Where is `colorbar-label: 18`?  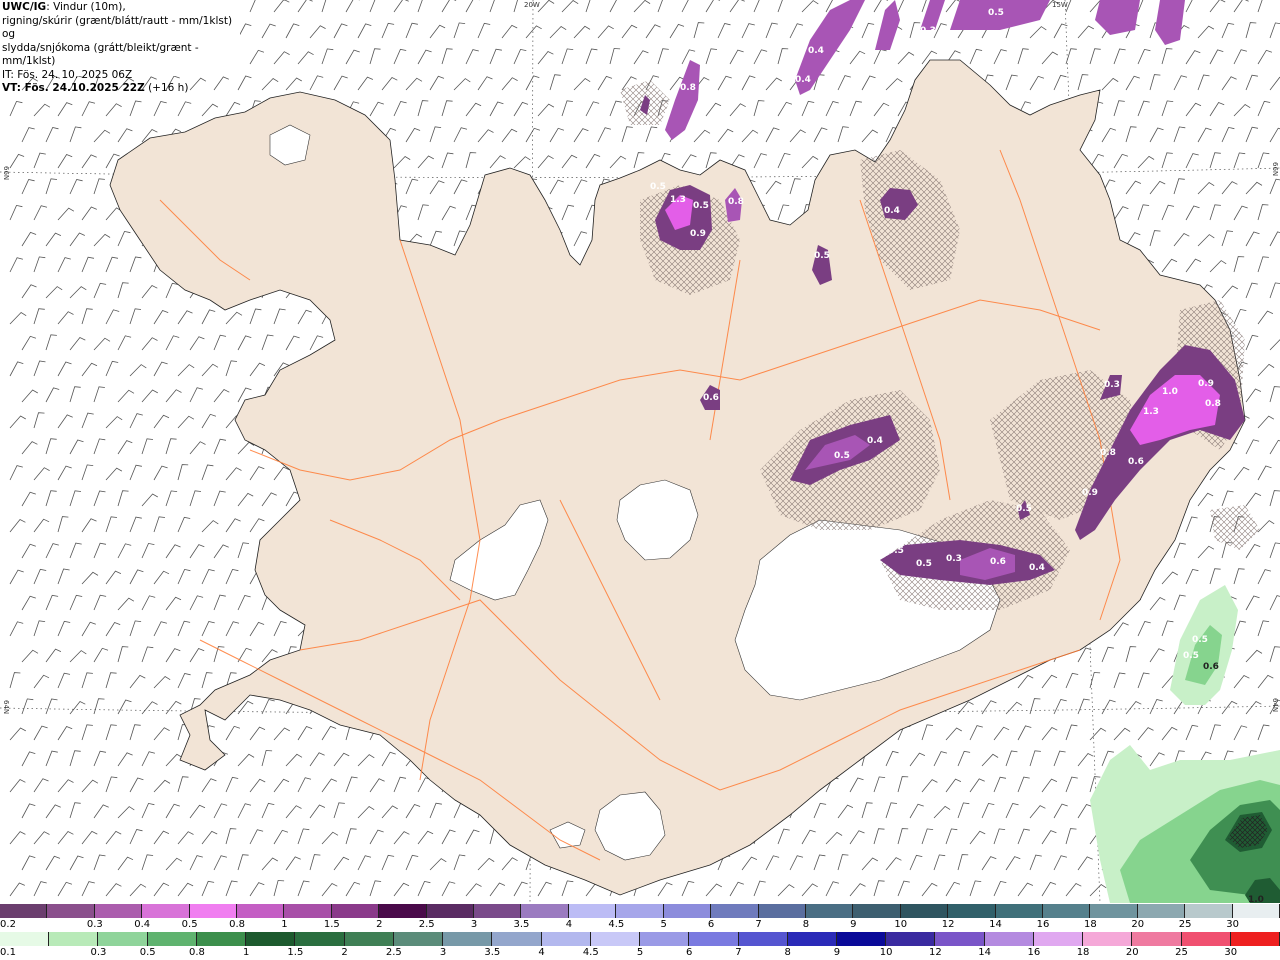 colorbar-label: 18 is located at coordinates (1083, 952).